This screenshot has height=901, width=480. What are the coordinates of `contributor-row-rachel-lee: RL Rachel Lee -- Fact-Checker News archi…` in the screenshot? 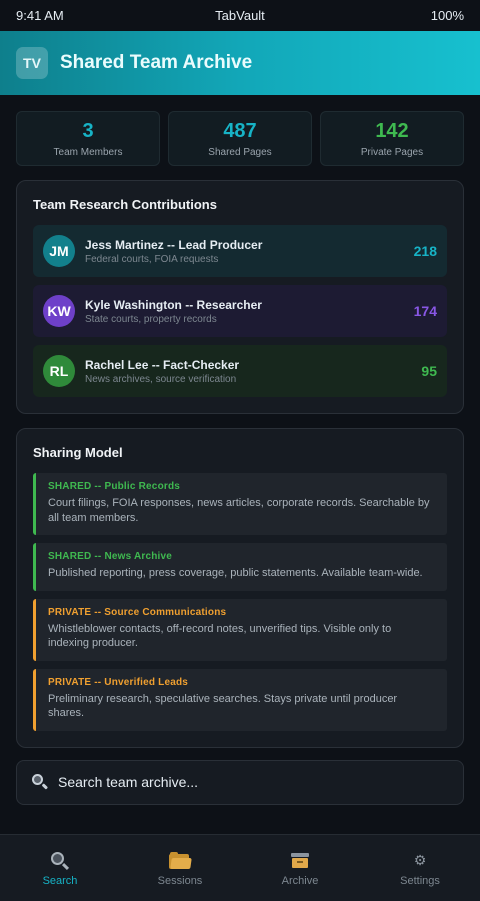 It's located at (240, 371).